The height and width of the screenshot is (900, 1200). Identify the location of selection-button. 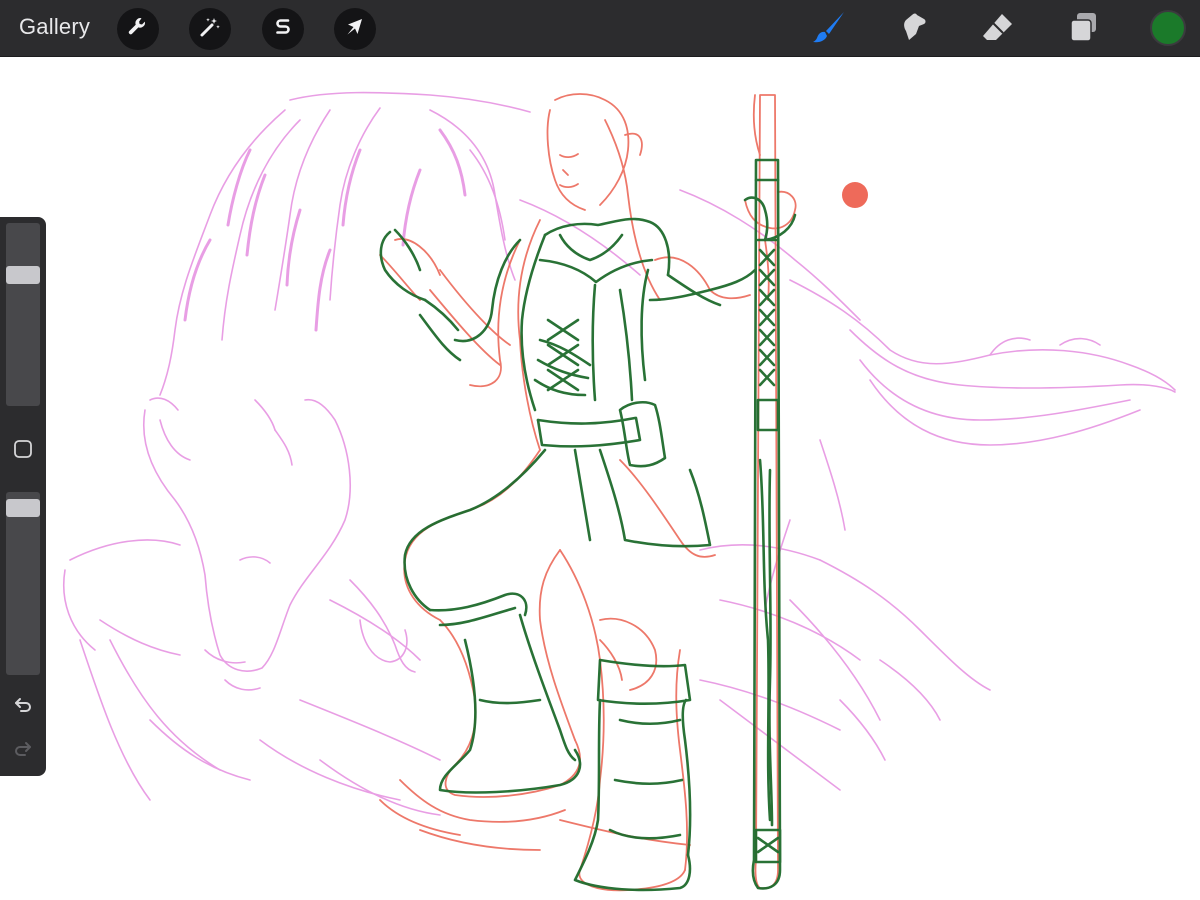
(283, 29).